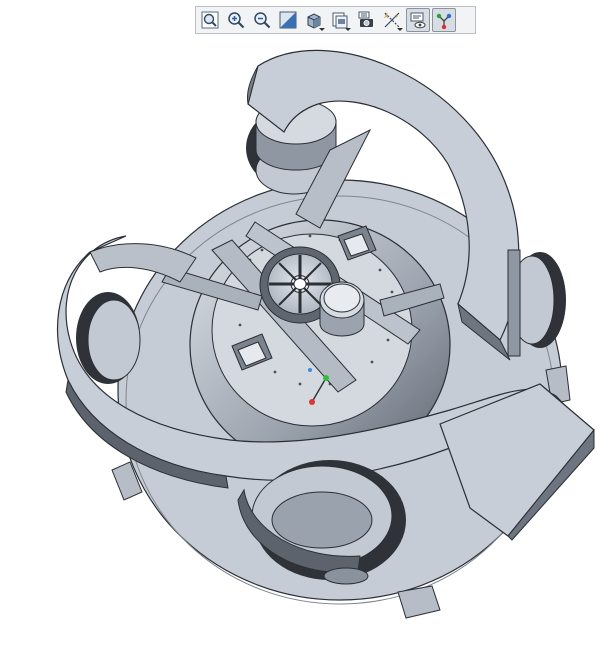 This screenshot has height=654, width=616. I want to click on annotation-display-icon, so click(418, 20).